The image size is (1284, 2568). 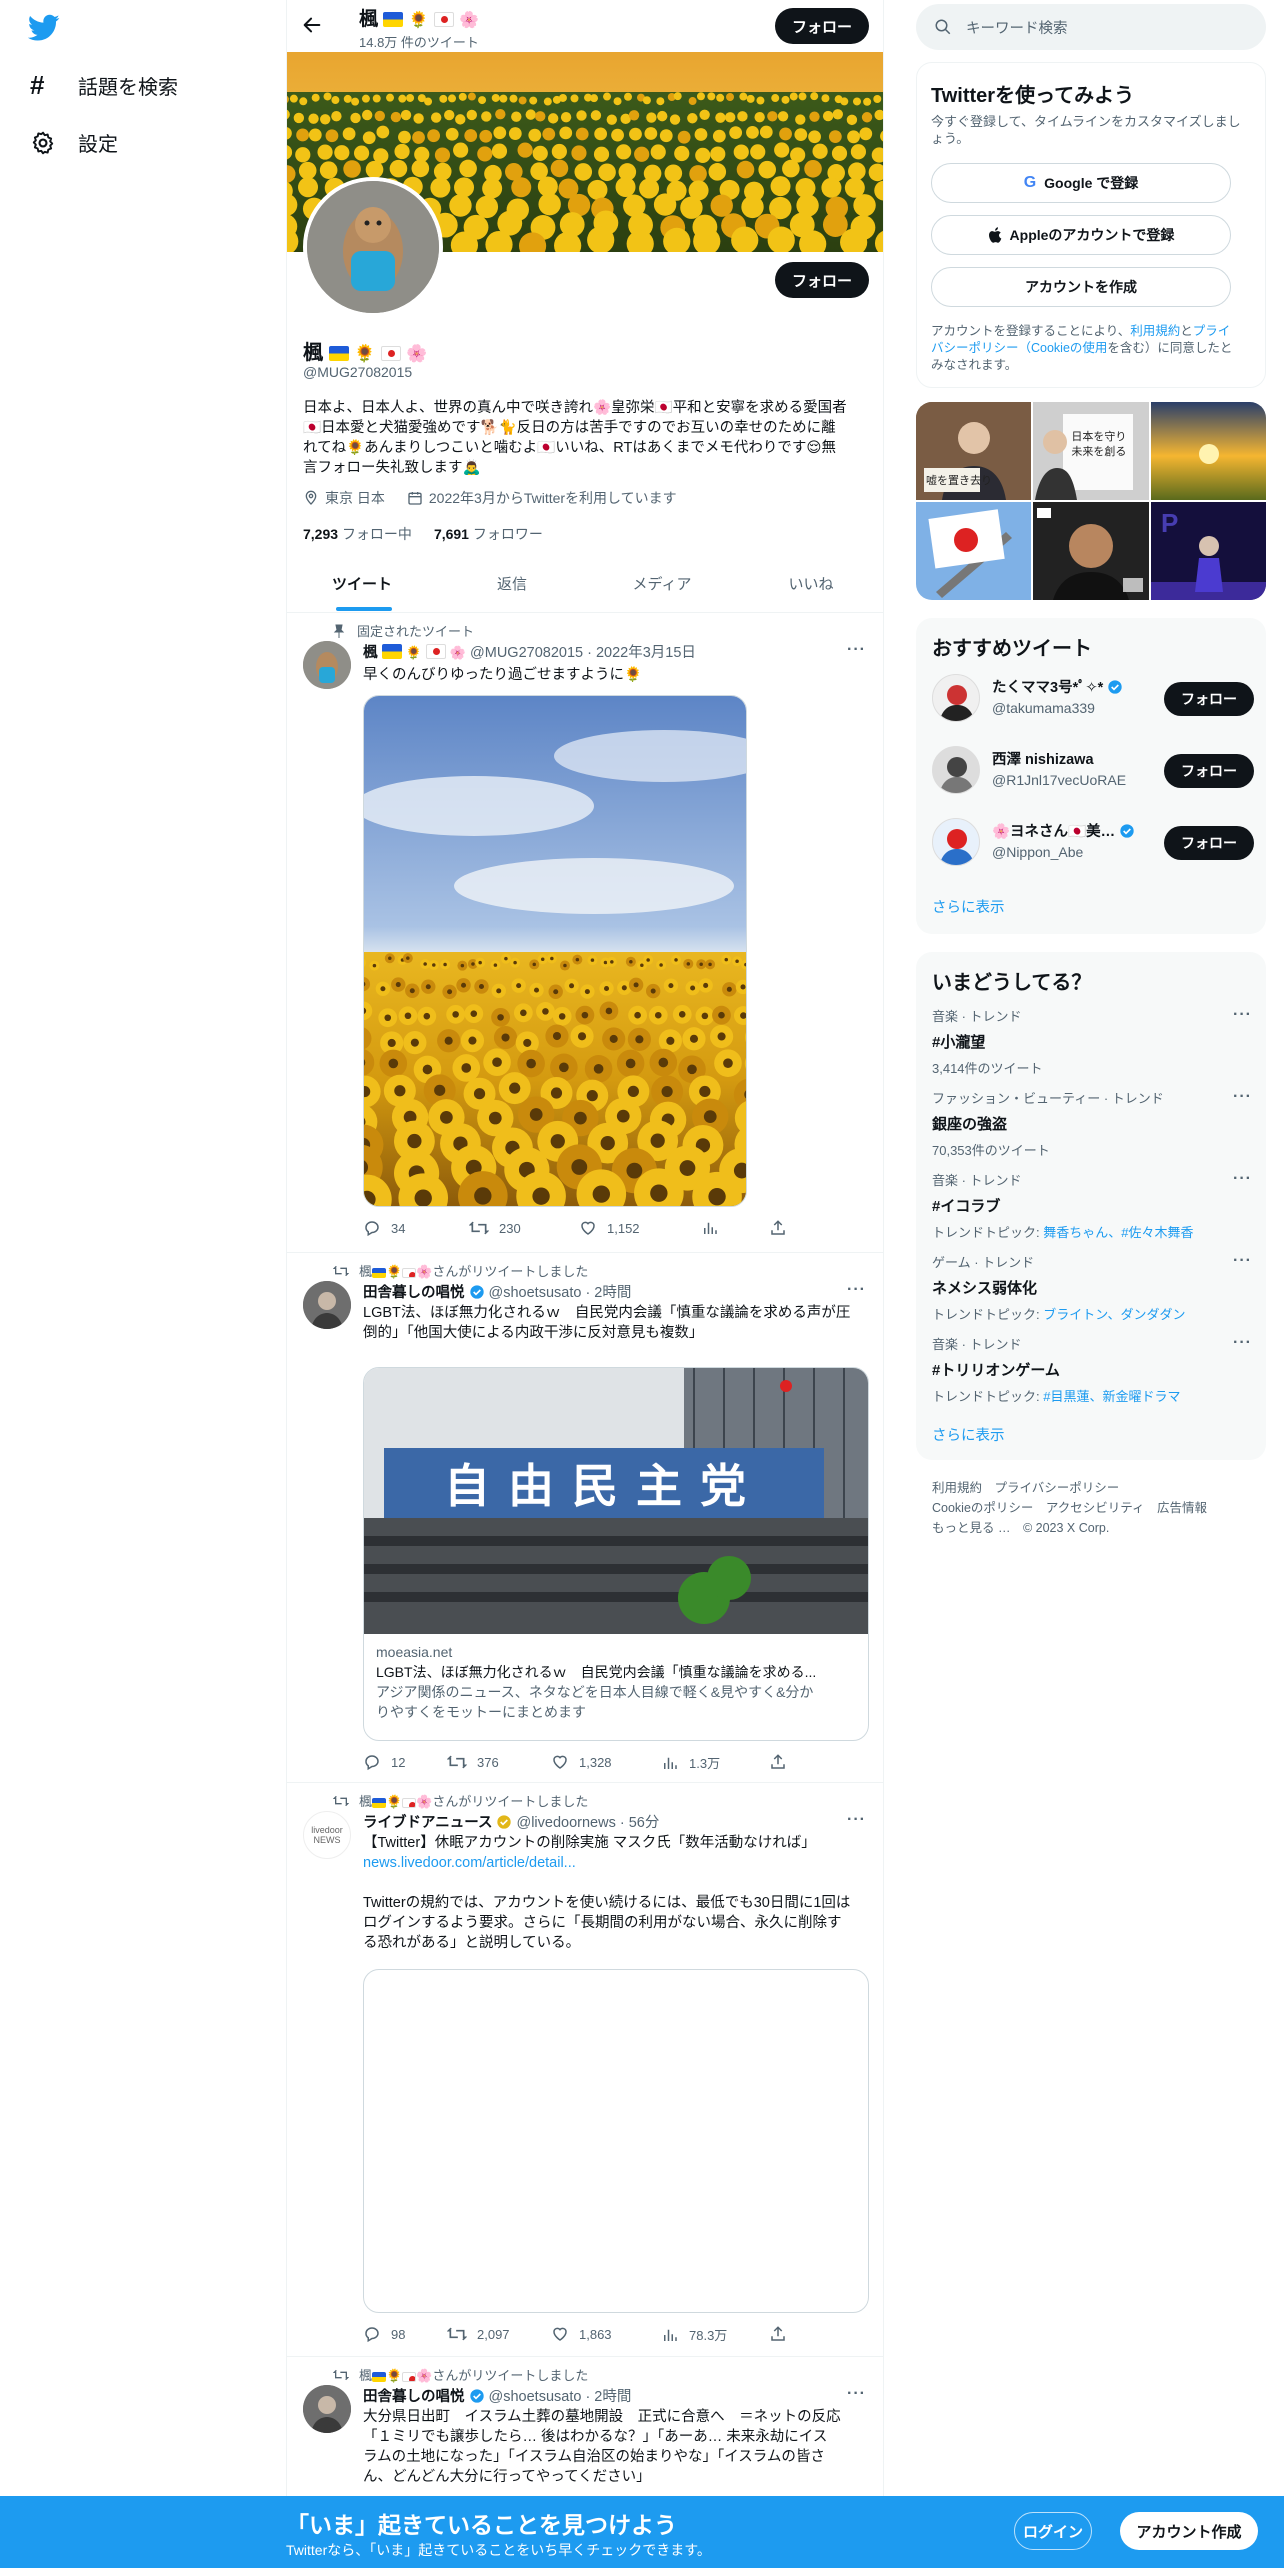 What do you see at coordinates (616, 2141) in the screenshot?
I see `media-placeholder` at bounding box center [616, 2141].